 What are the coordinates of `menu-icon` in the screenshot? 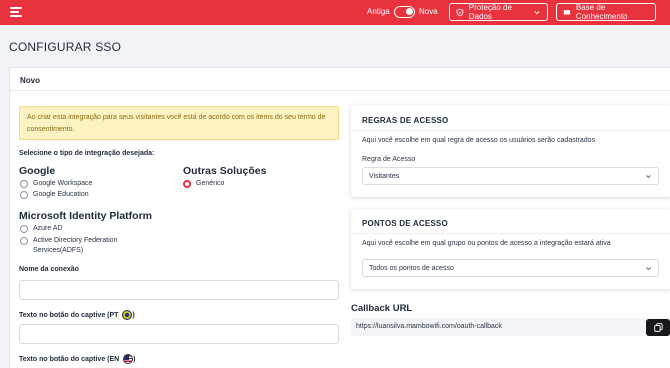 It's located at (16, 12).